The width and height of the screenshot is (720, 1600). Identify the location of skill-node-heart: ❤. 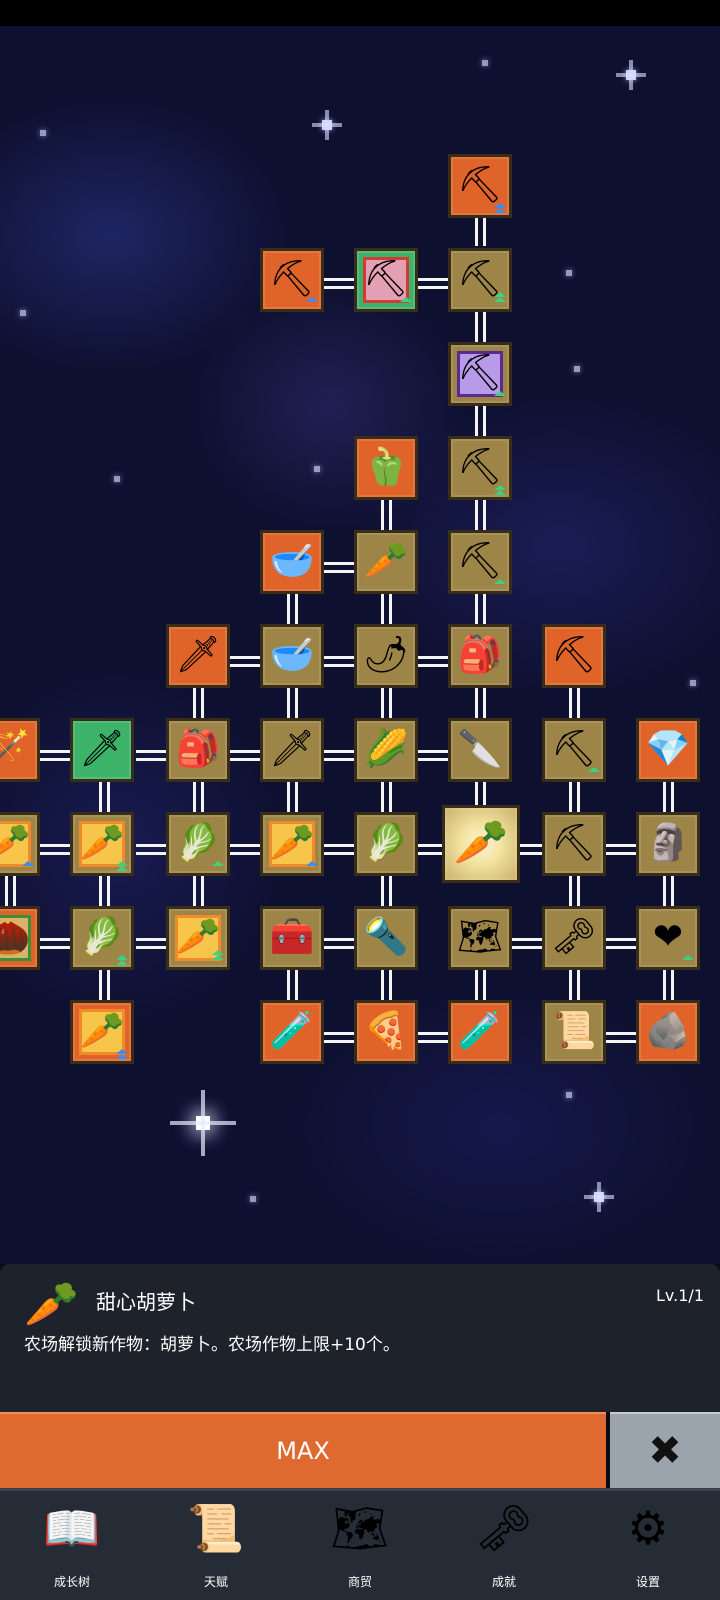
(668, 938).